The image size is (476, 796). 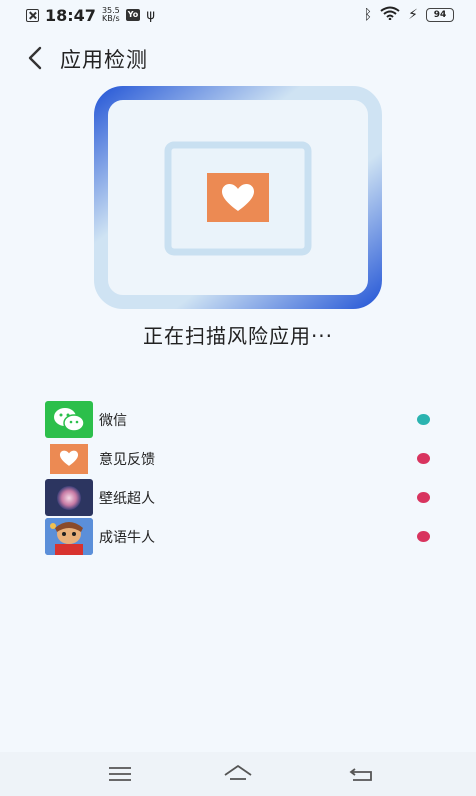 What do you see at coordinates (127, 537) in the screenshot?
I see `app-name: 成语牛人` at bounding box center [127, 537].